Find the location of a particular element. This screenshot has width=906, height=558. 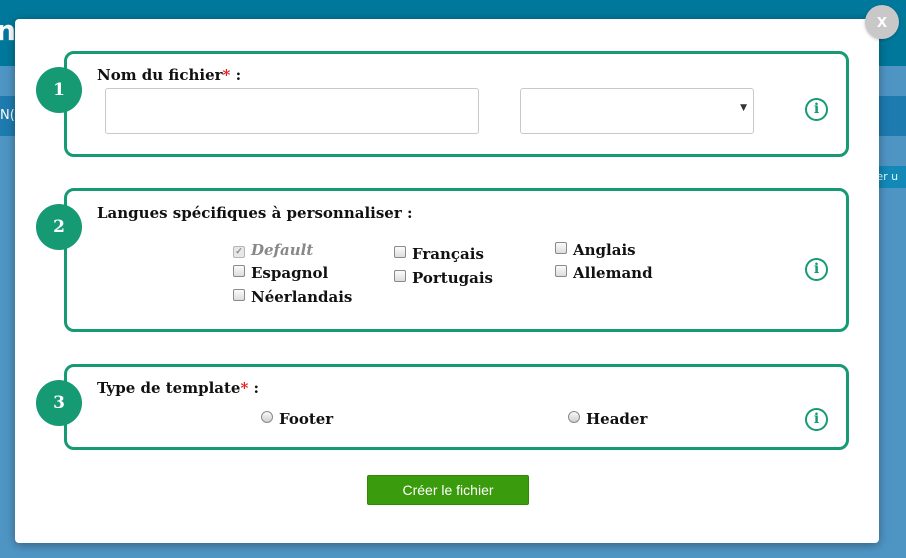

chevron-down-icon: ▼ is located at coordinates (743, 108).